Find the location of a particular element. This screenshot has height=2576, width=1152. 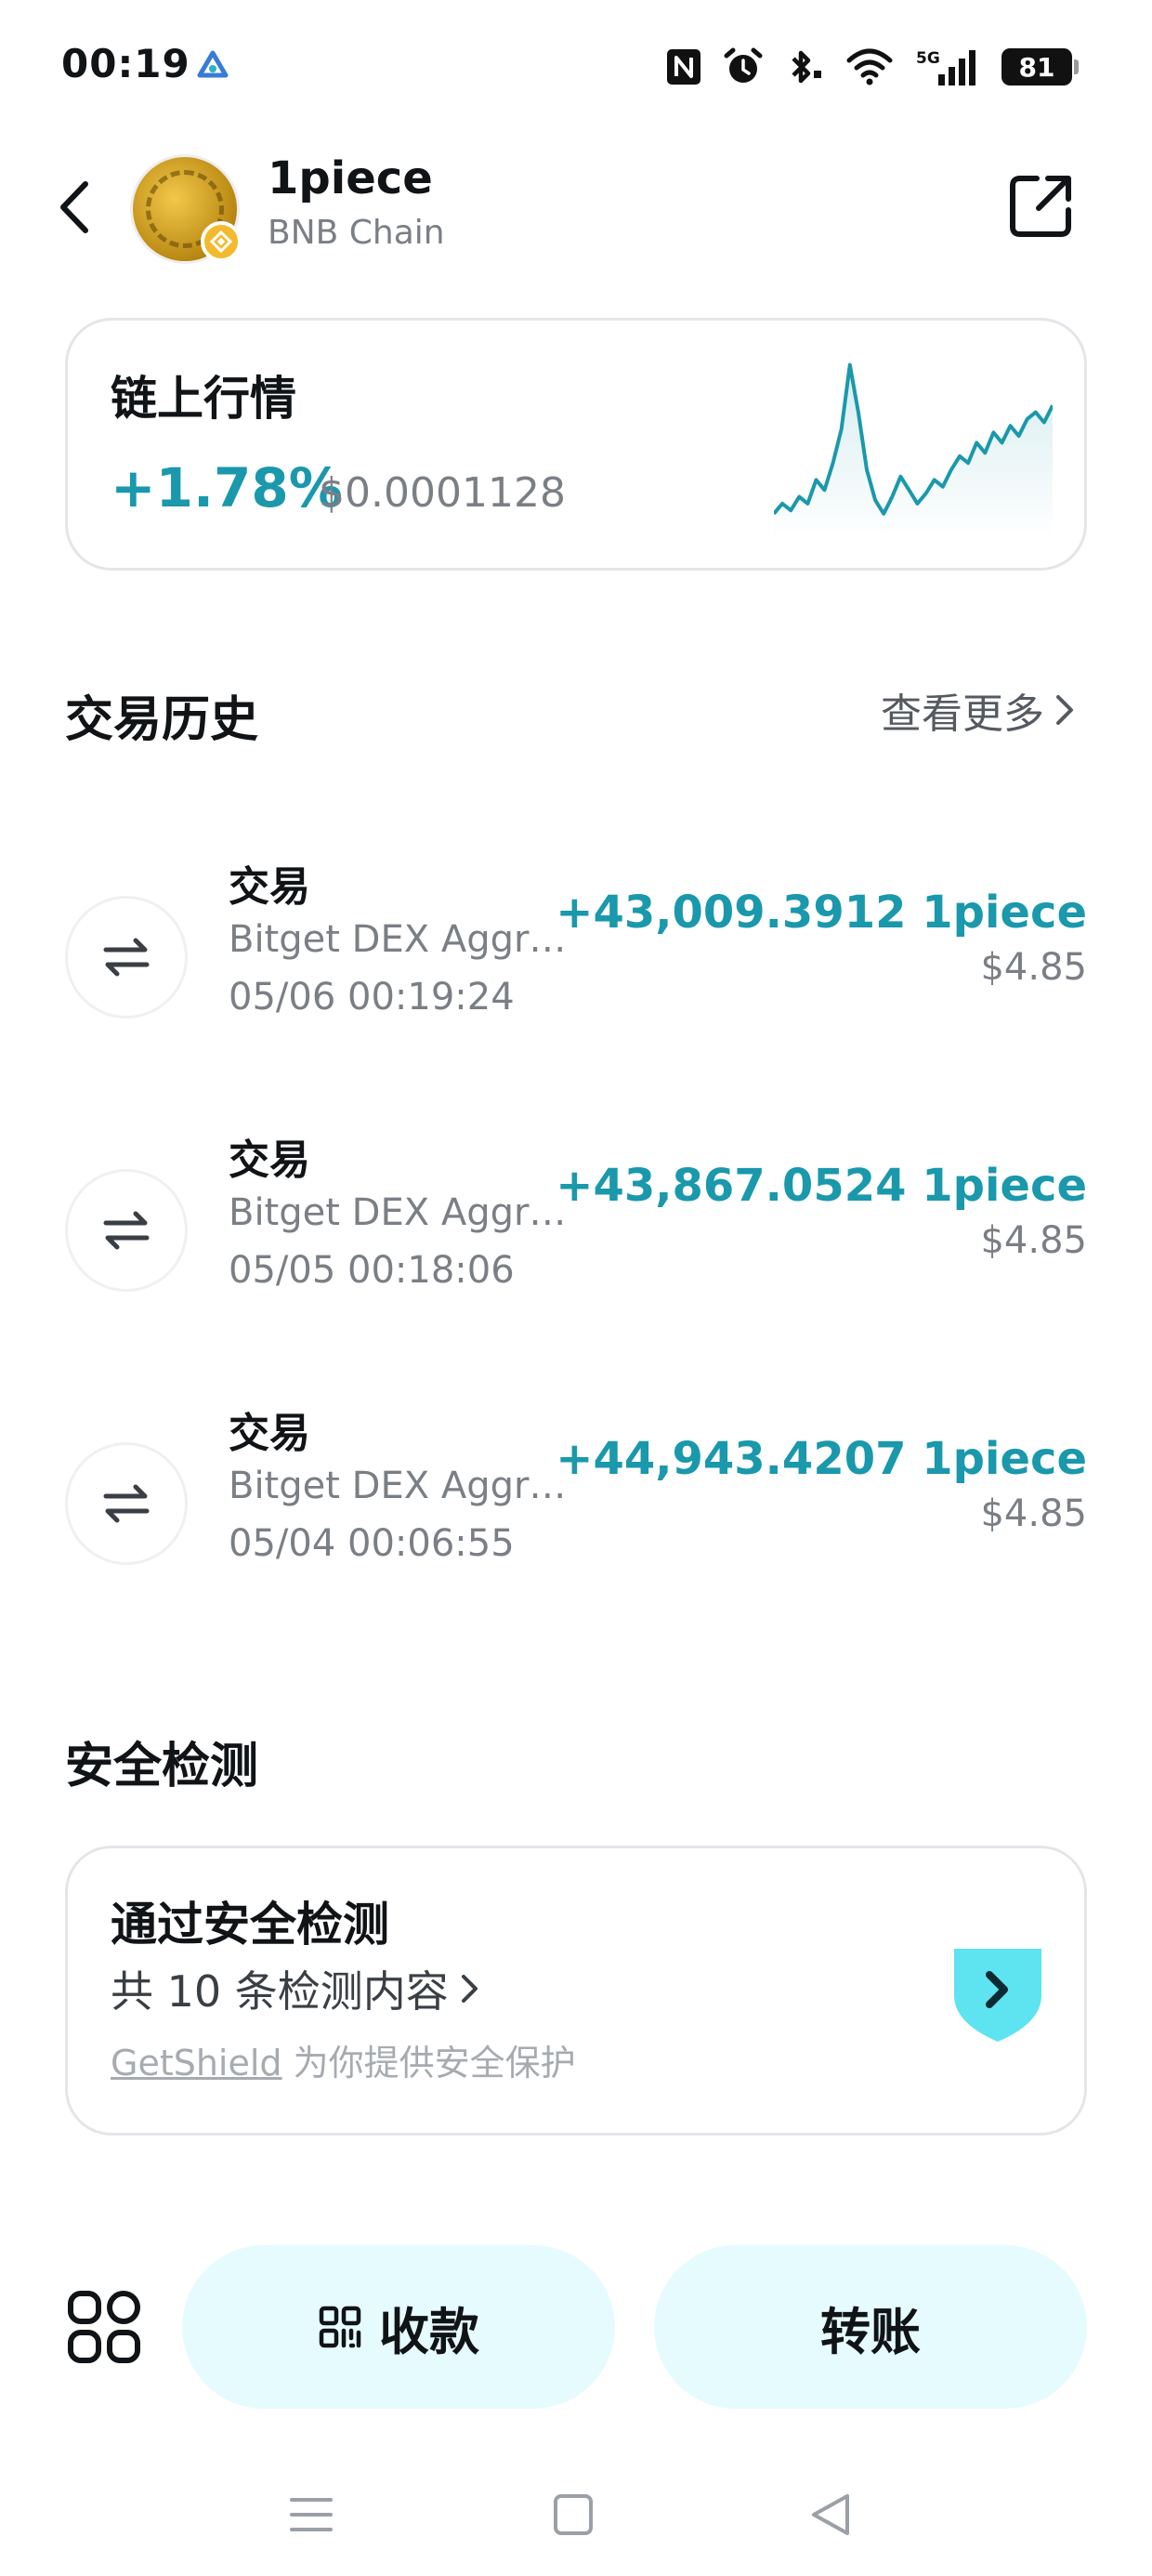

security-check-count: 共 10 条检测内容 is located at coordinates (295, 1988).